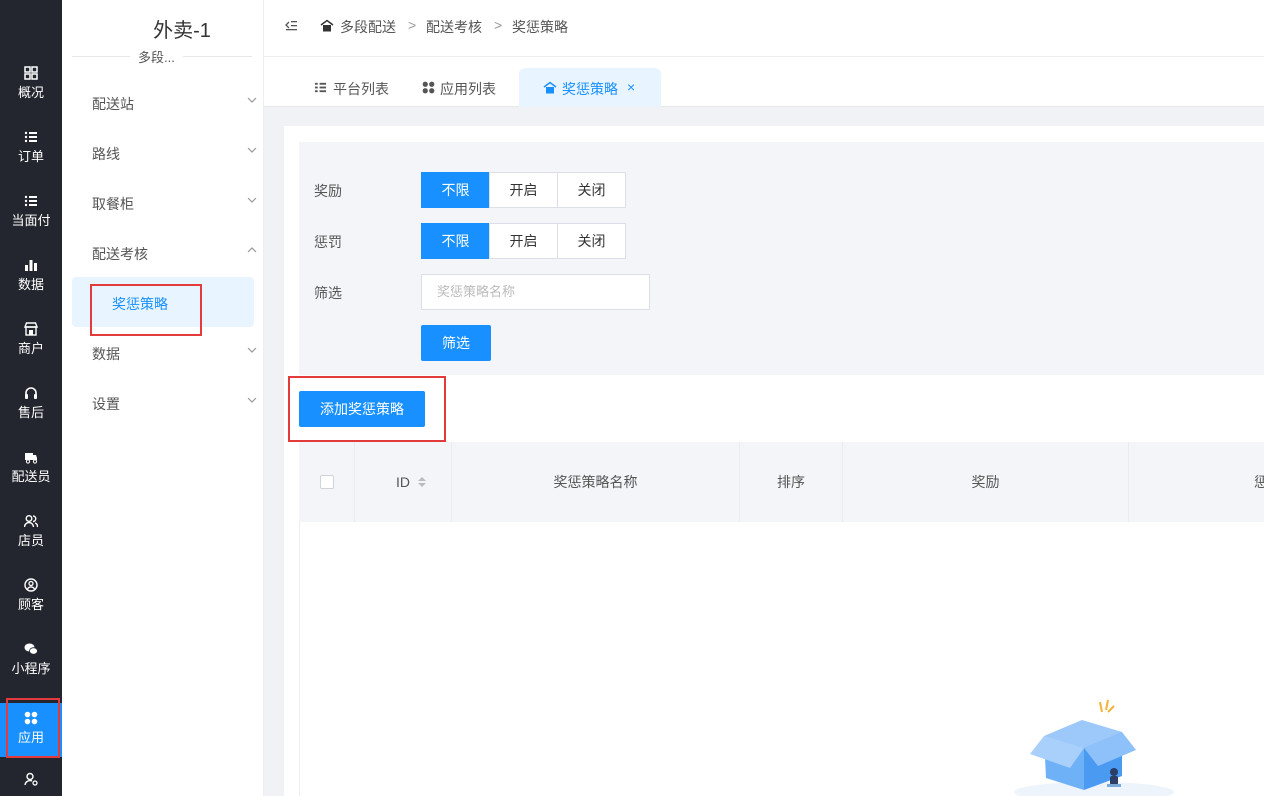  I want to click on reward-option-off: 关闭, so click(591, 190).